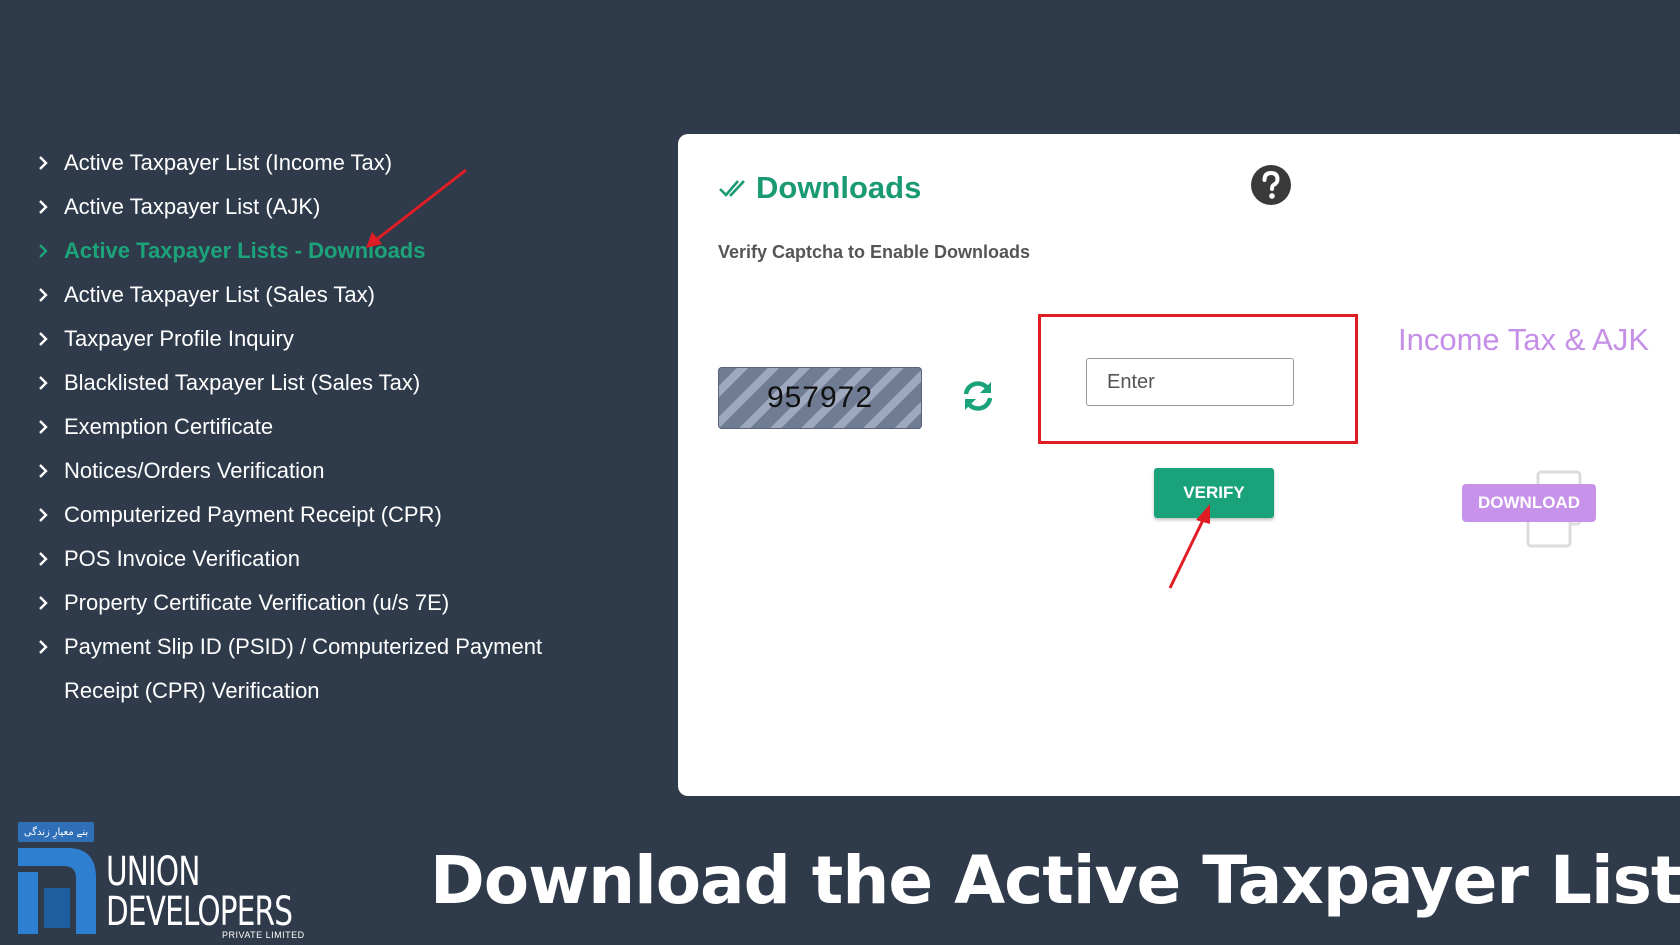  I want to click on sidebar-item-notices: Notices/Orders Verification, so click(180, 475).